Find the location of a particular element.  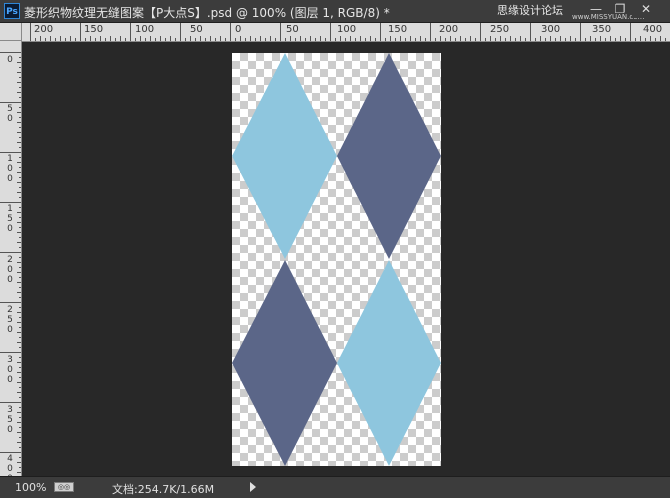

ruler-origin is located at coordinates (11, 32).